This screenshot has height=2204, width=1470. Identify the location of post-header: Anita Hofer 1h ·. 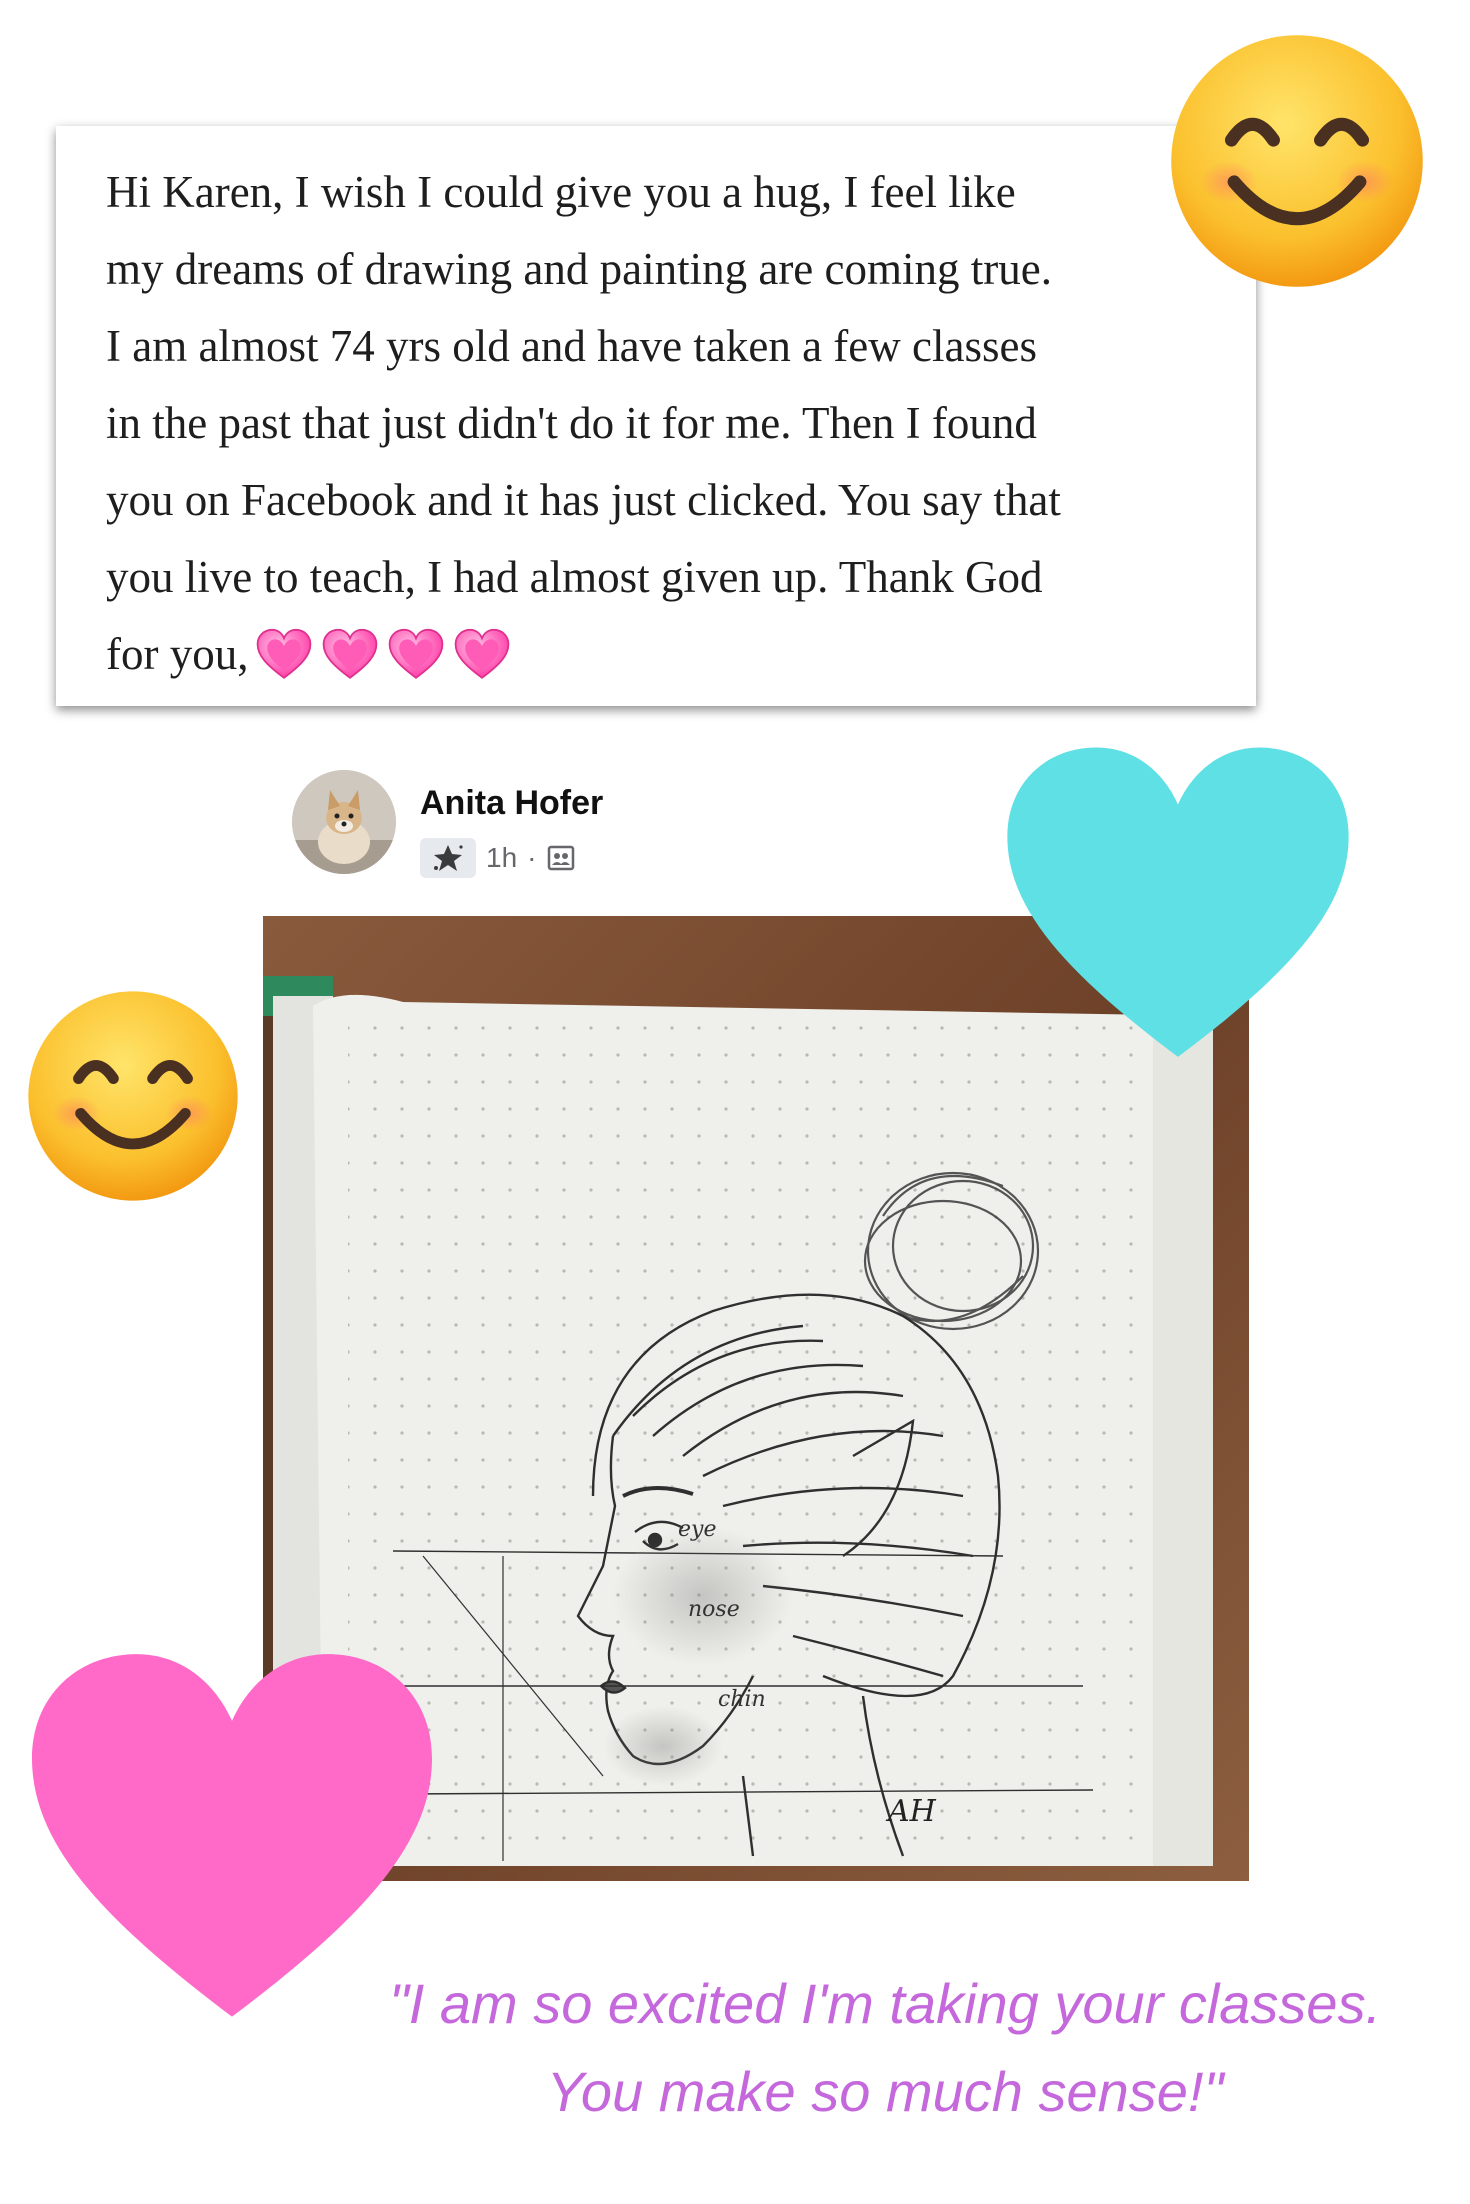
(592, 825).